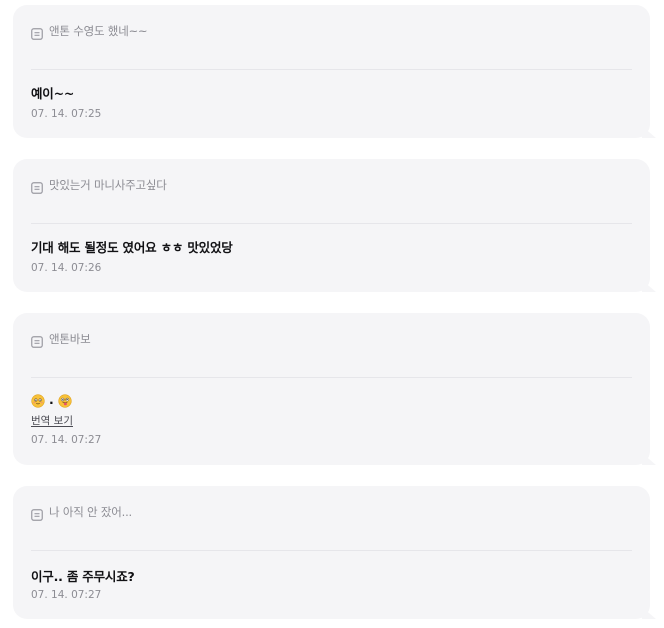 This screenshot has height=628, width=664. Describe the element at coordinates (53, 93) in the screenshot. I see `reply-text: 예이~~` at that location.